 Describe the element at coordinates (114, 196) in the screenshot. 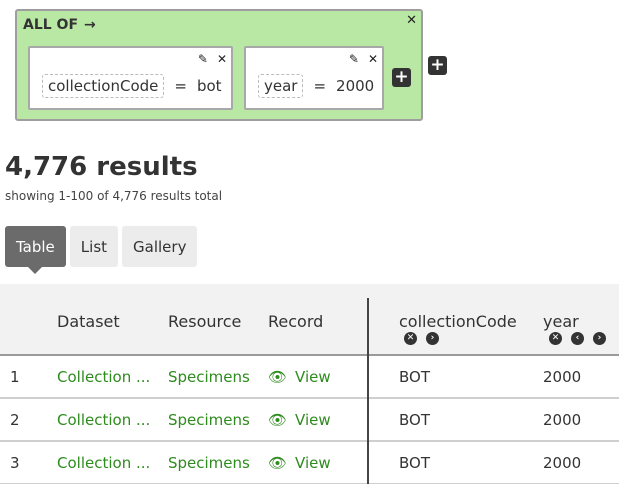

I see `result-summary: showing 1-100 of 4,776 results total` at that location.